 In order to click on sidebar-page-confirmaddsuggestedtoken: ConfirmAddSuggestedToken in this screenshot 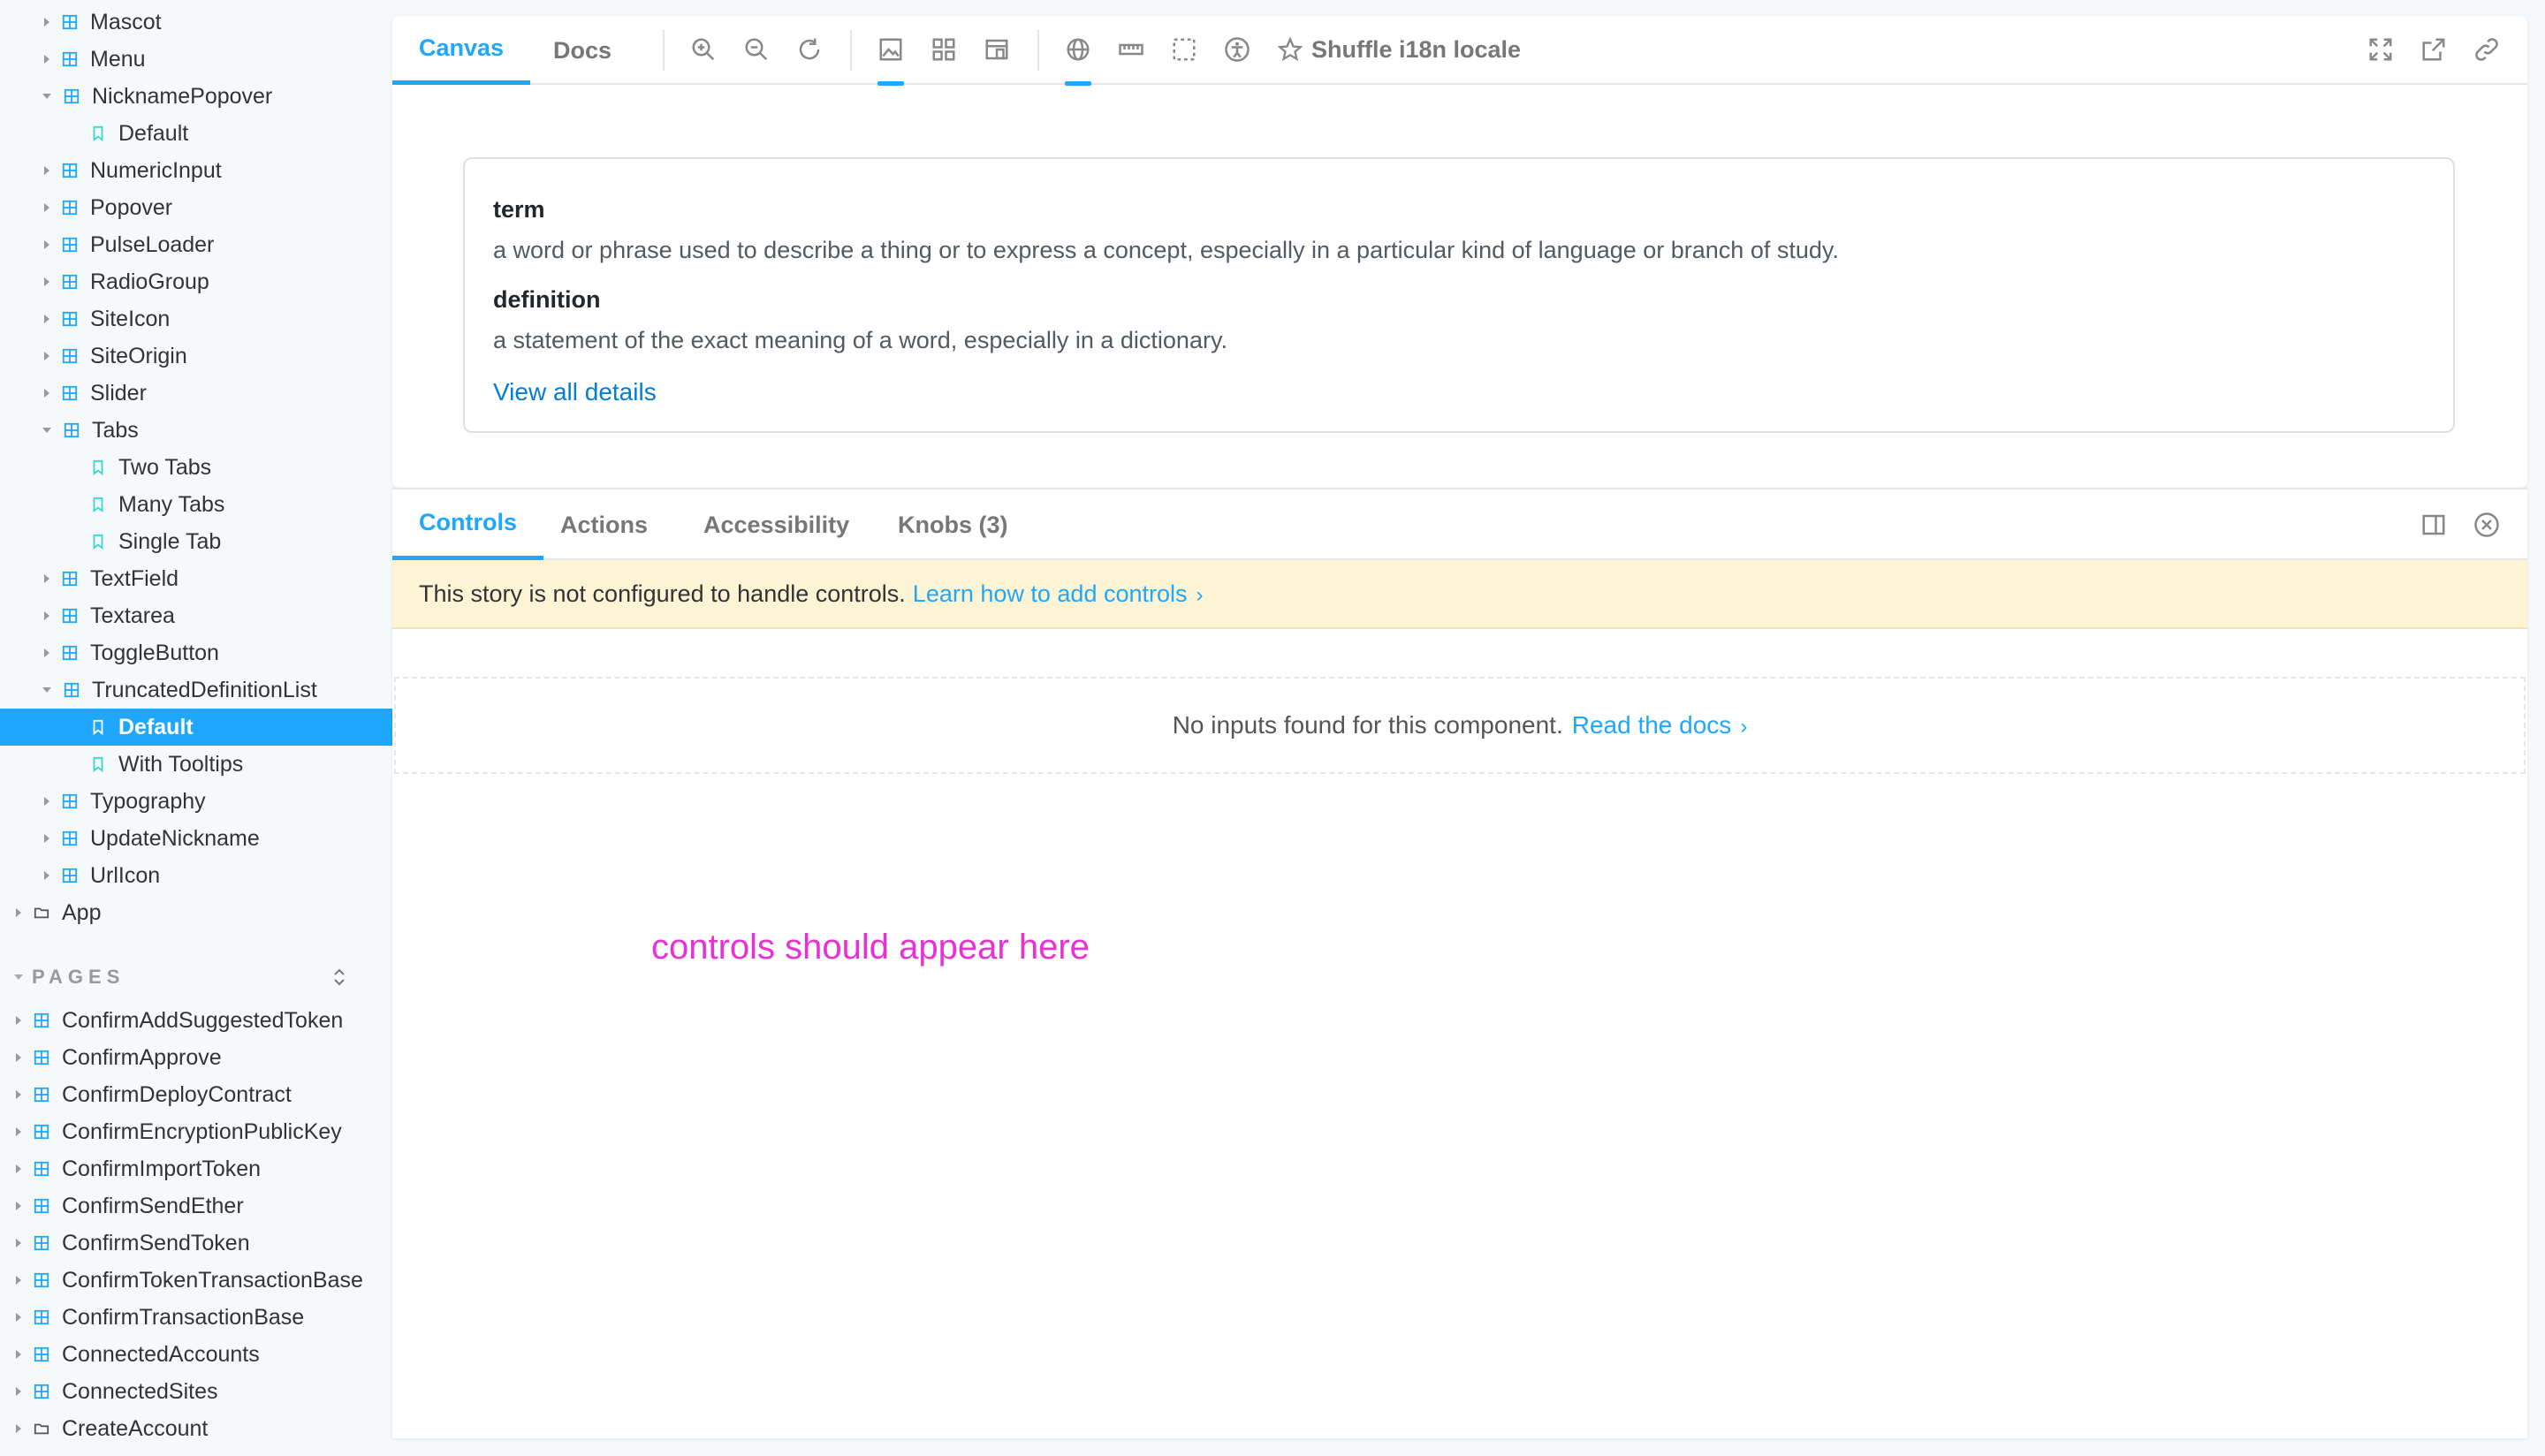, I will do `click(196, 1020)`.